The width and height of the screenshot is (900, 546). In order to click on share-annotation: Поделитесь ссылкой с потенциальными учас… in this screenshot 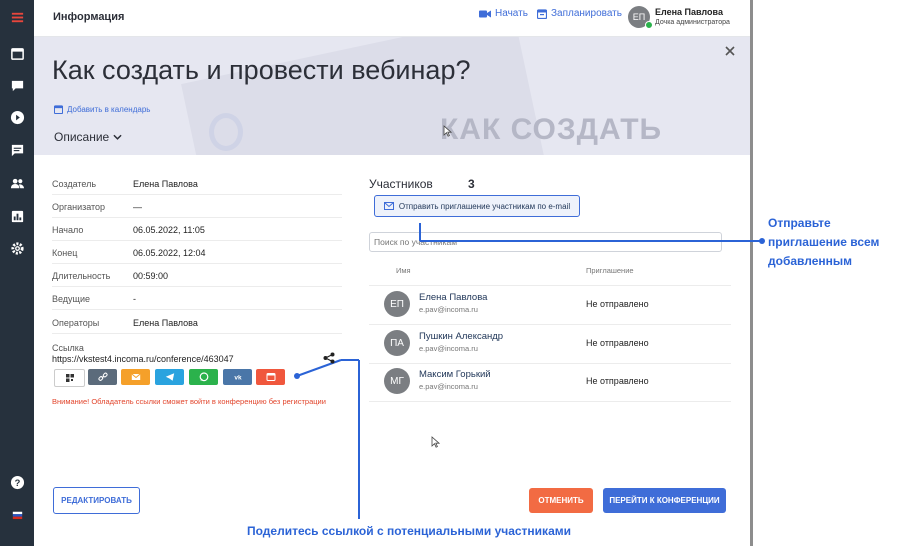, I will do `click(409, 531)`.